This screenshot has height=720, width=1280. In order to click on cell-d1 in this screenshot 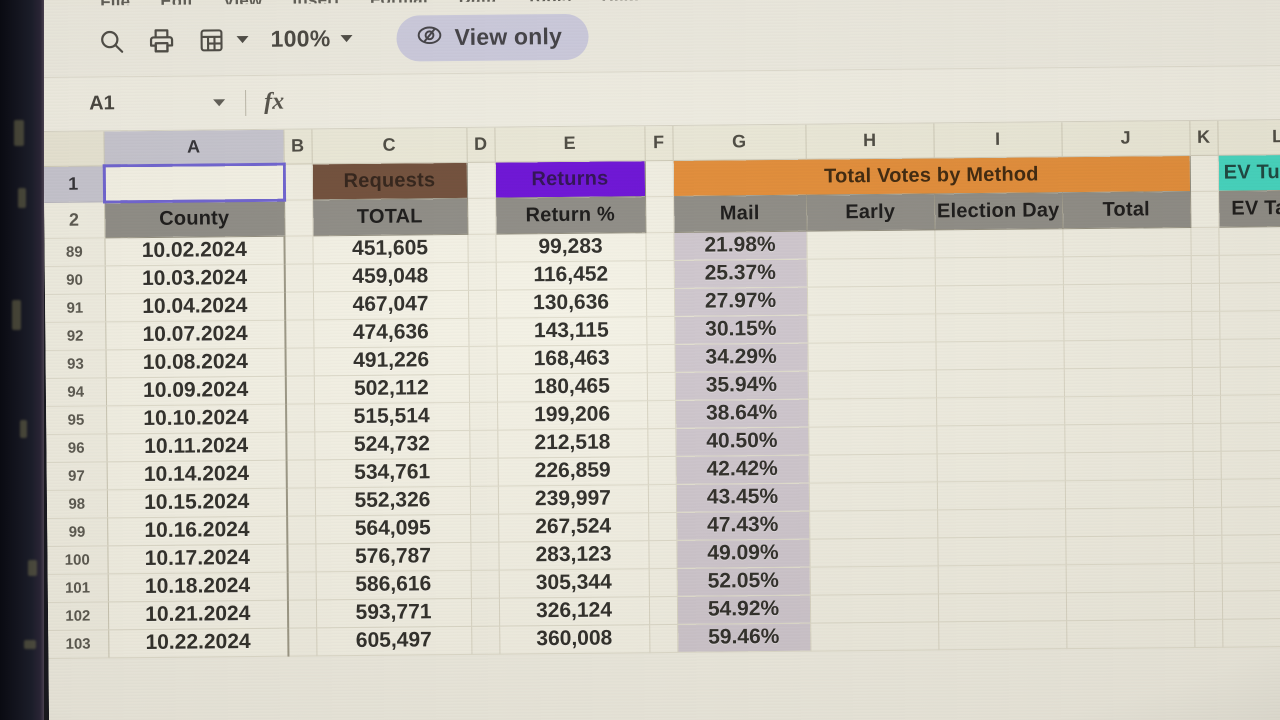, I will do `click(481, 179)`.